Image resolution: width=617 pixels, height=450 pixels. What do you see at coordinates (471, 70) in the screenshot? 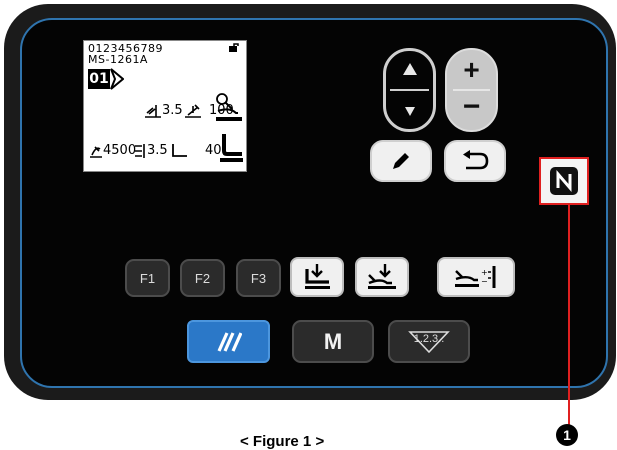
I see `plus-icon: +` at bounding box center [471, 70].